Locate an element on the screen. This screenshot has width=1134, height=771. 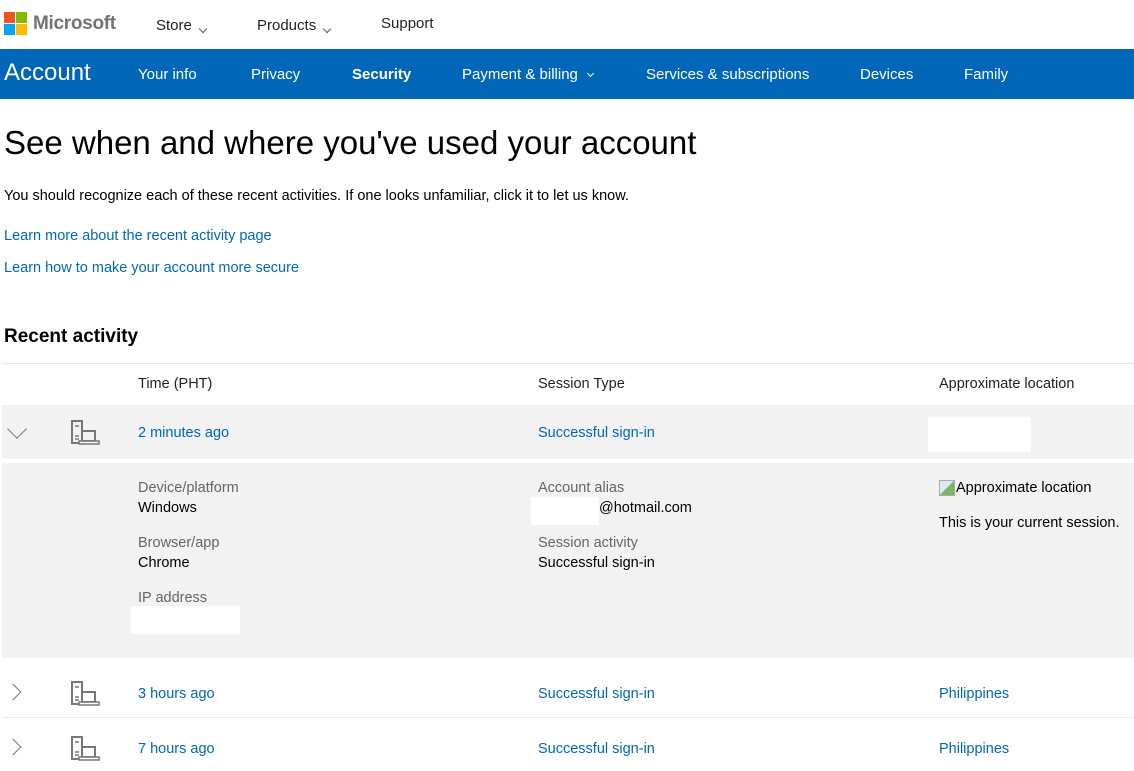
topnav-support-label: Support is located at coordinates (407, 23).